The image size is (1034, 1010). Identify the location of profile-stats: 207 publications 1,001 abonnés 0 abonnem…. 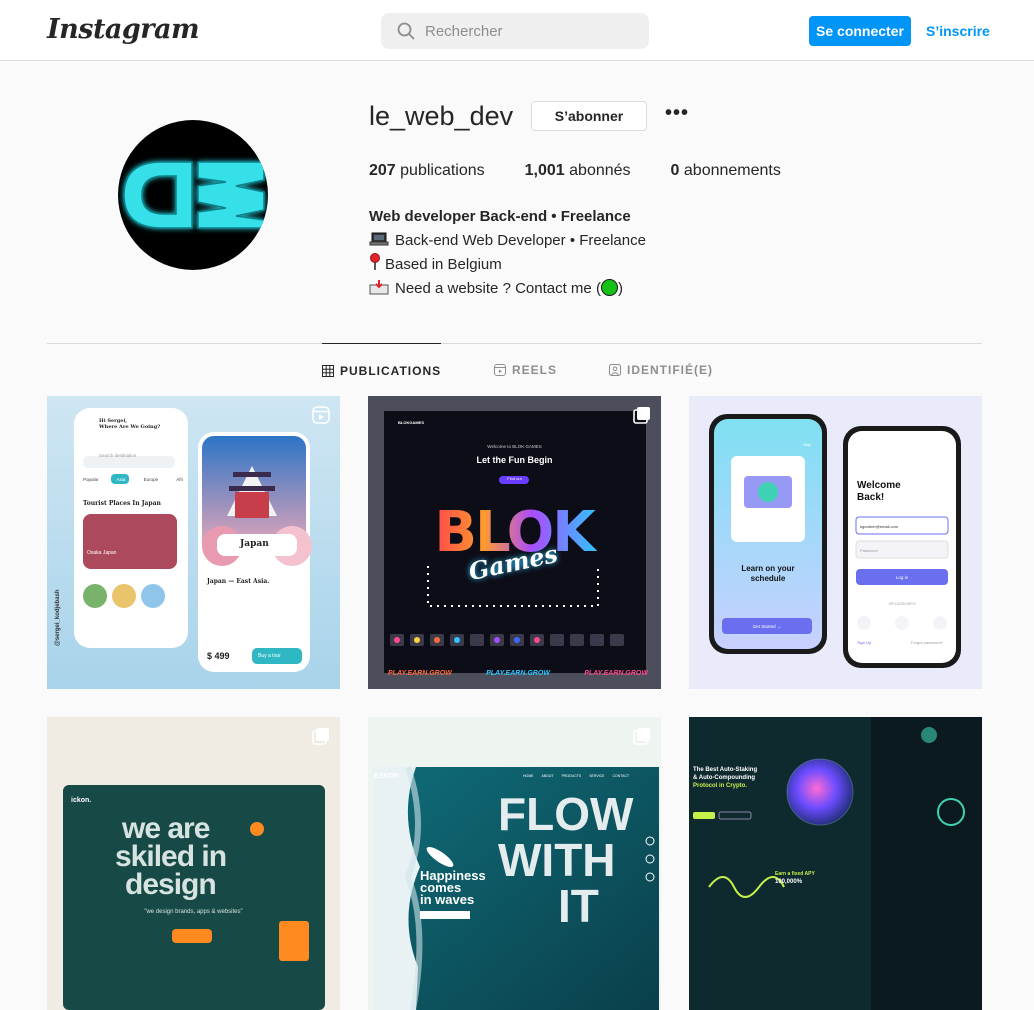
(595, 171).